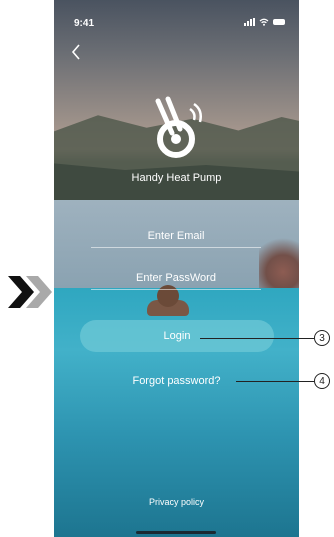  What do you see at coordinates (176, 236) in the screenshot?
I see `email-field` at bounding box center [176, 236].